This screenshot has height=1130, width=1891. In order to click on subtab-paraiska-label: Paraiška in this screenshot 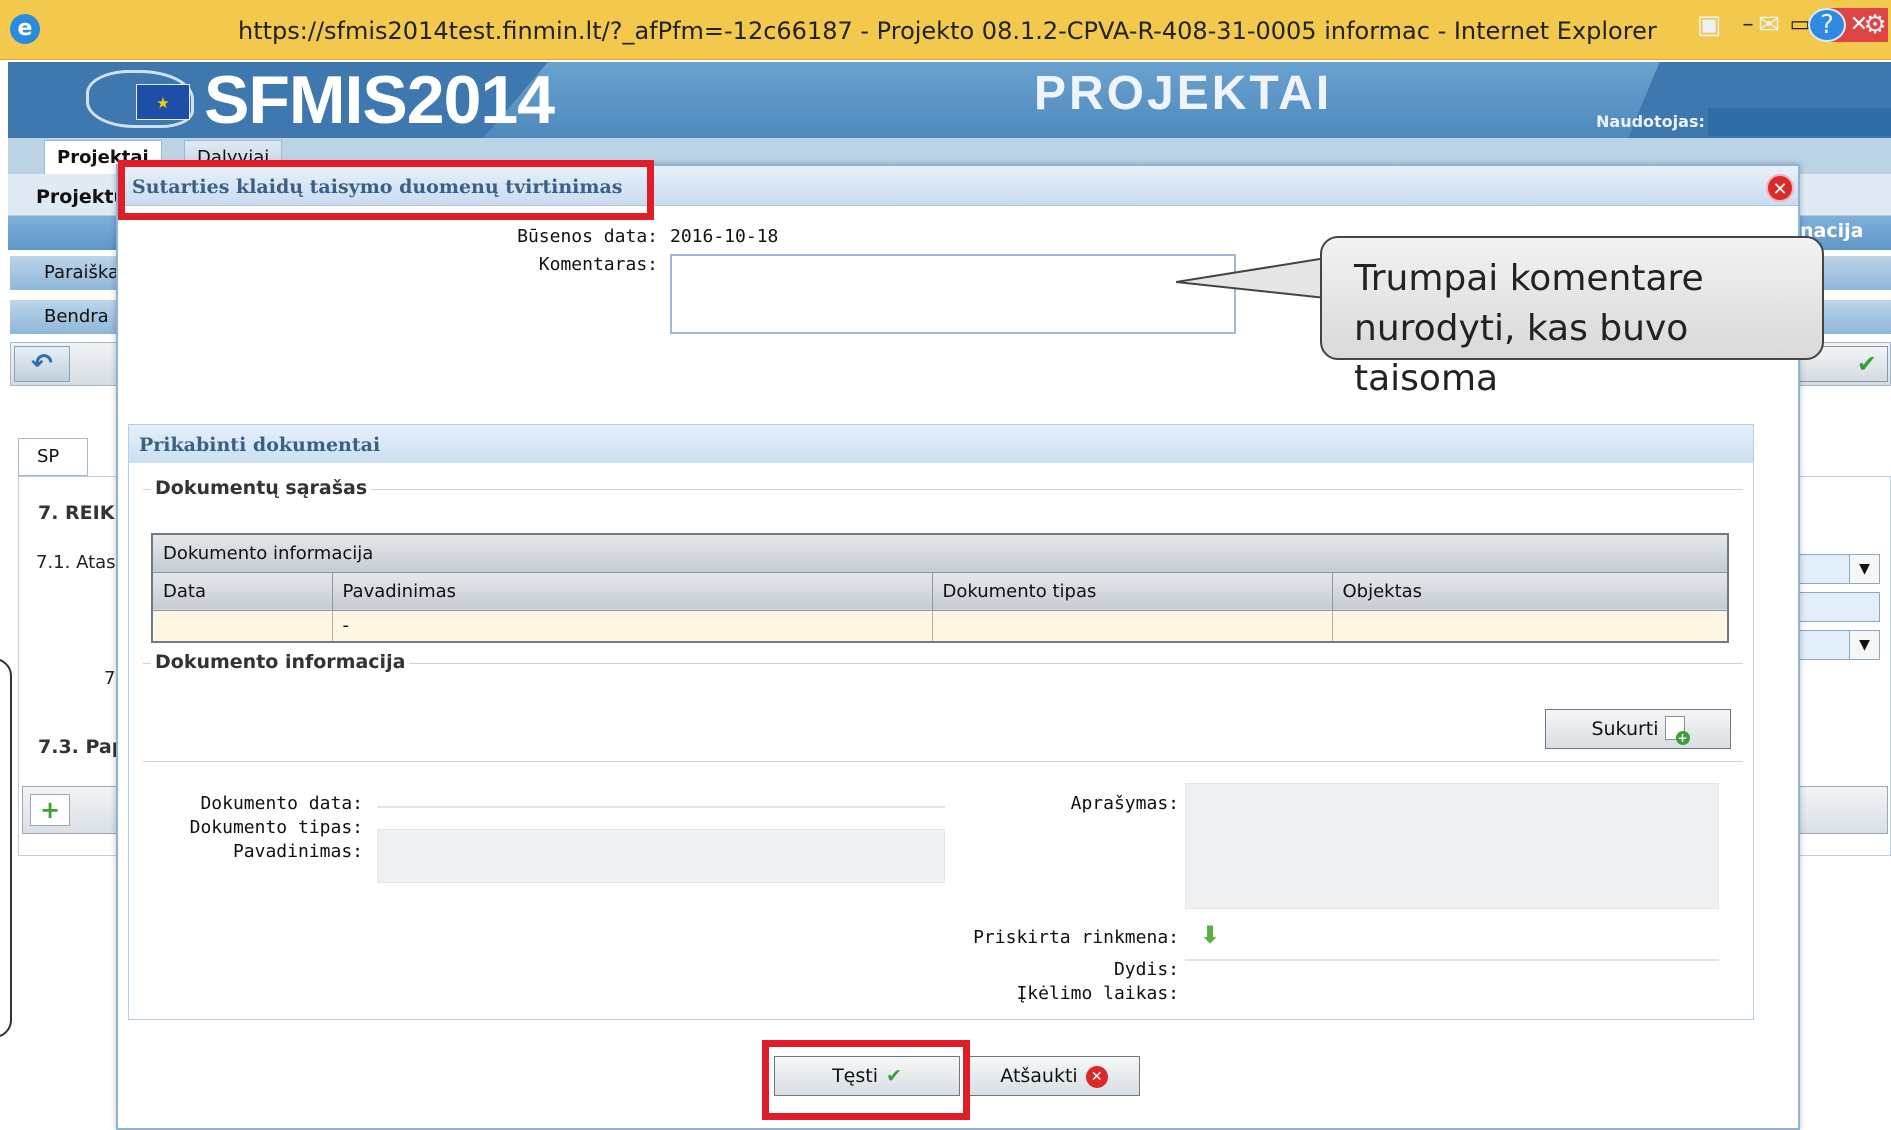, I will do `click(82, 272)`.